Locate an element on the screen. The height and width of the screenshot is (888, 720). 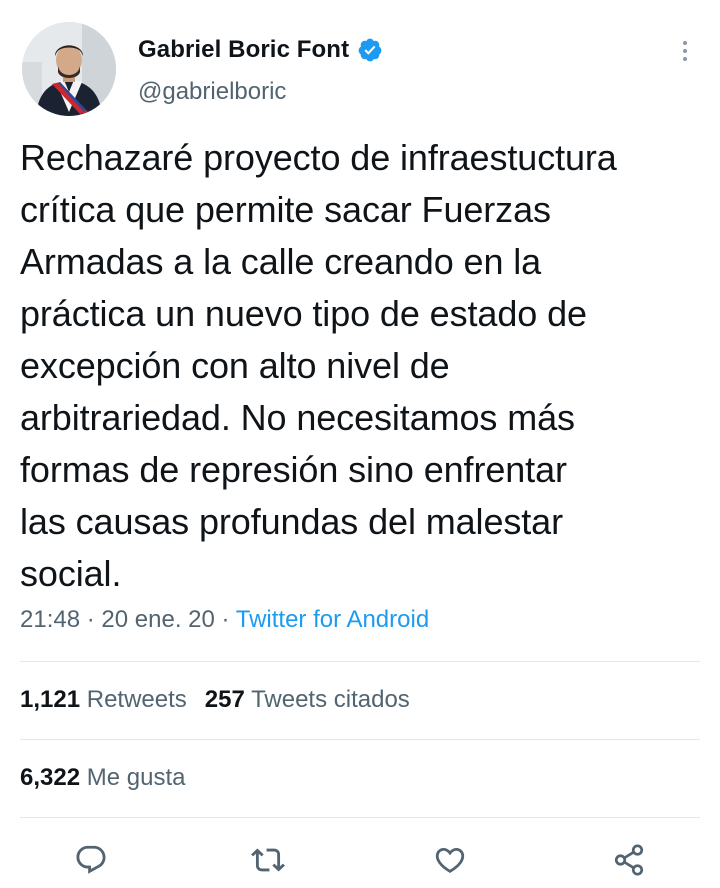
display-name: Gabriel Boric Font is located at coordinates (243, 50).